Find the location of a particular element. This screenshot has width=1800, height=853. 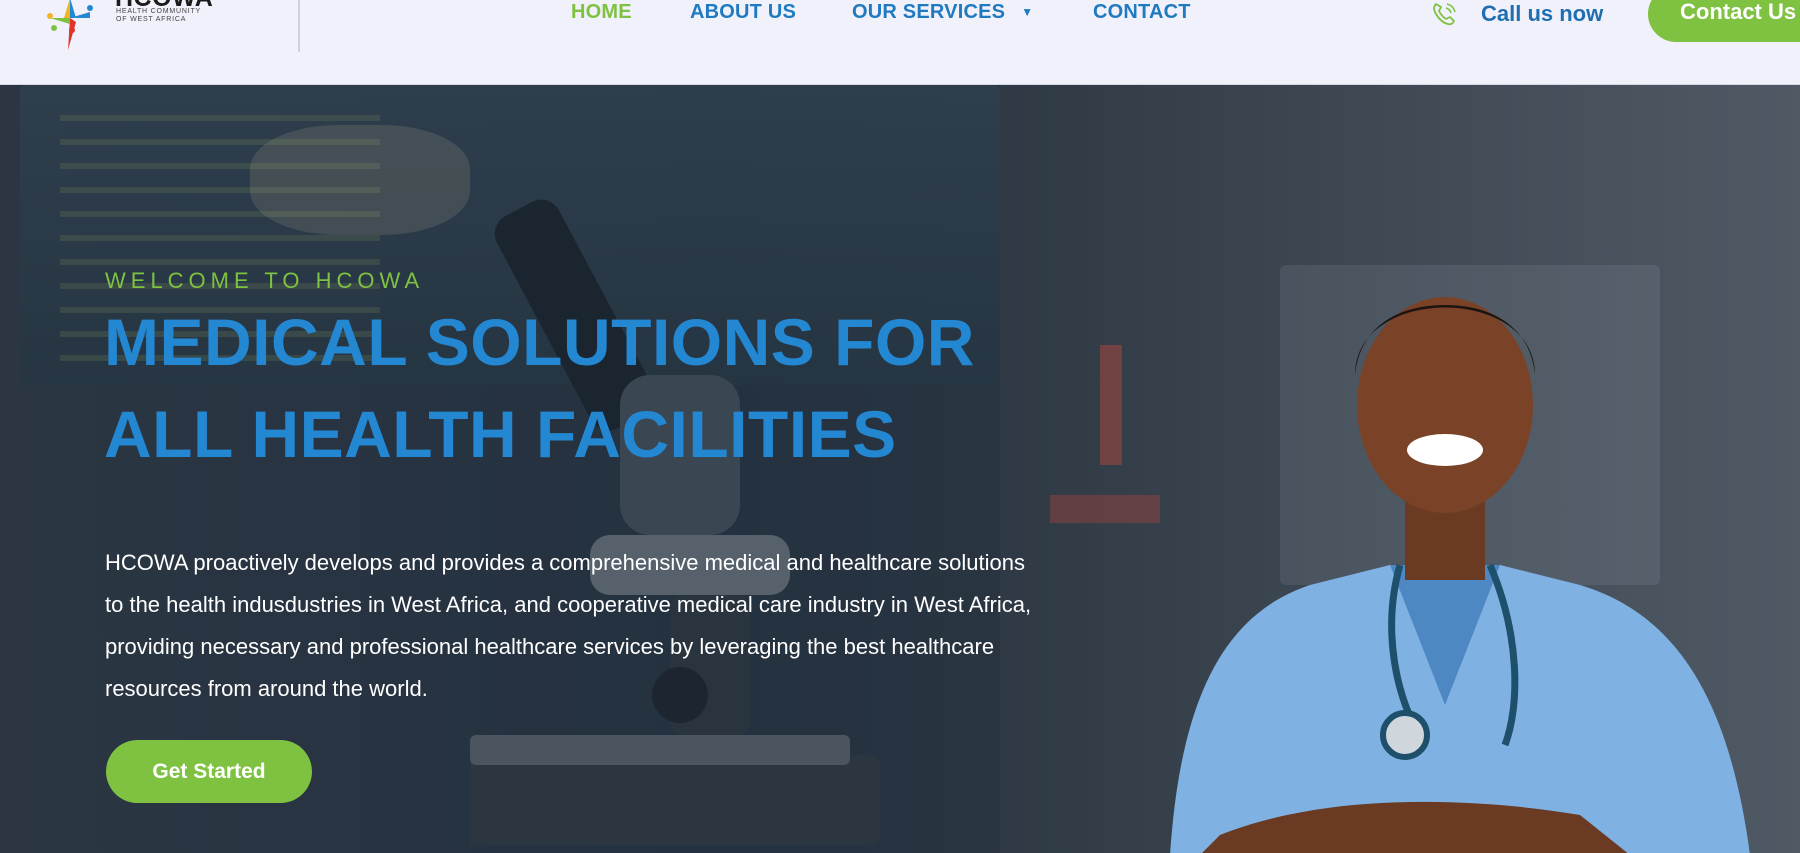

nav-our-services: OUR SERVICES ▼ is located at coordinates (942, 12).